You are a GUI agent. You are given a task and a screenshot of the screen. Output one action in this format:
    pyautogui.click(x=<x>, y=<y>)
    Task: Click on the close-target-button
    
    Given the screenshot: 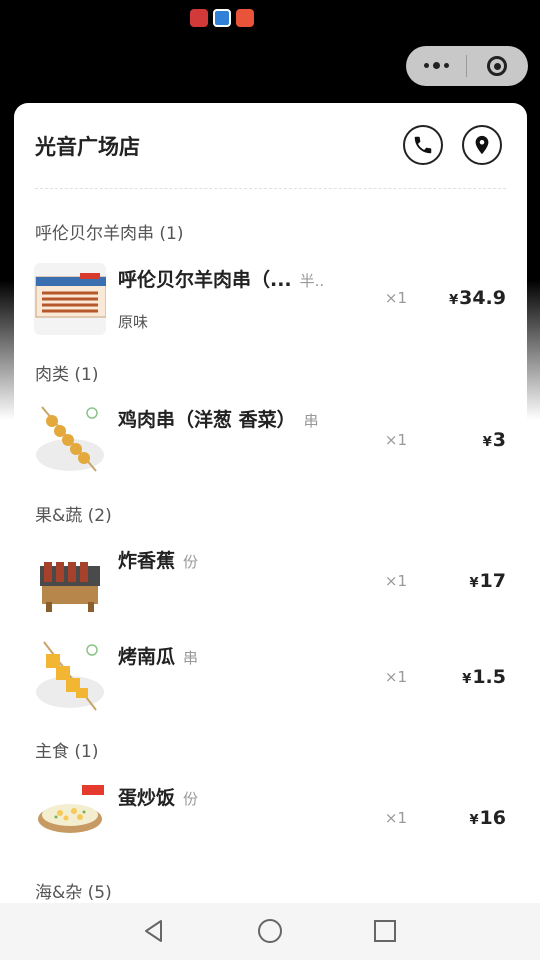 What is the action you would take?
    pyautogui.click(x=497, y=66)
    